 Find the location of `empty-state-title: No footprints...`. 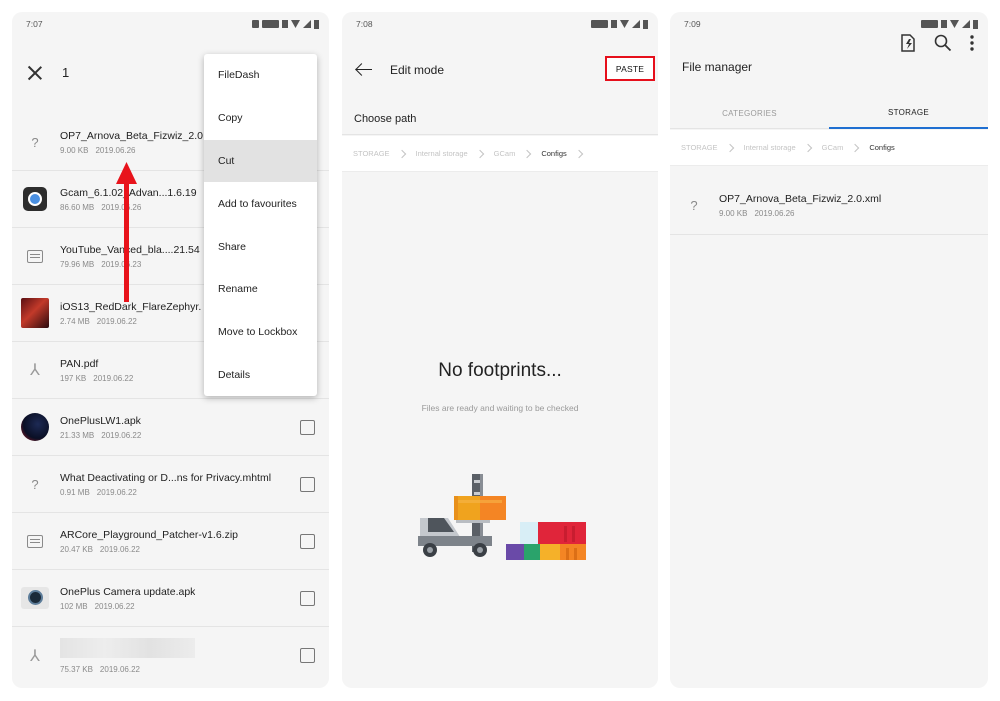

empty-state-title: No footprints... is located at coordinates (500, 370).